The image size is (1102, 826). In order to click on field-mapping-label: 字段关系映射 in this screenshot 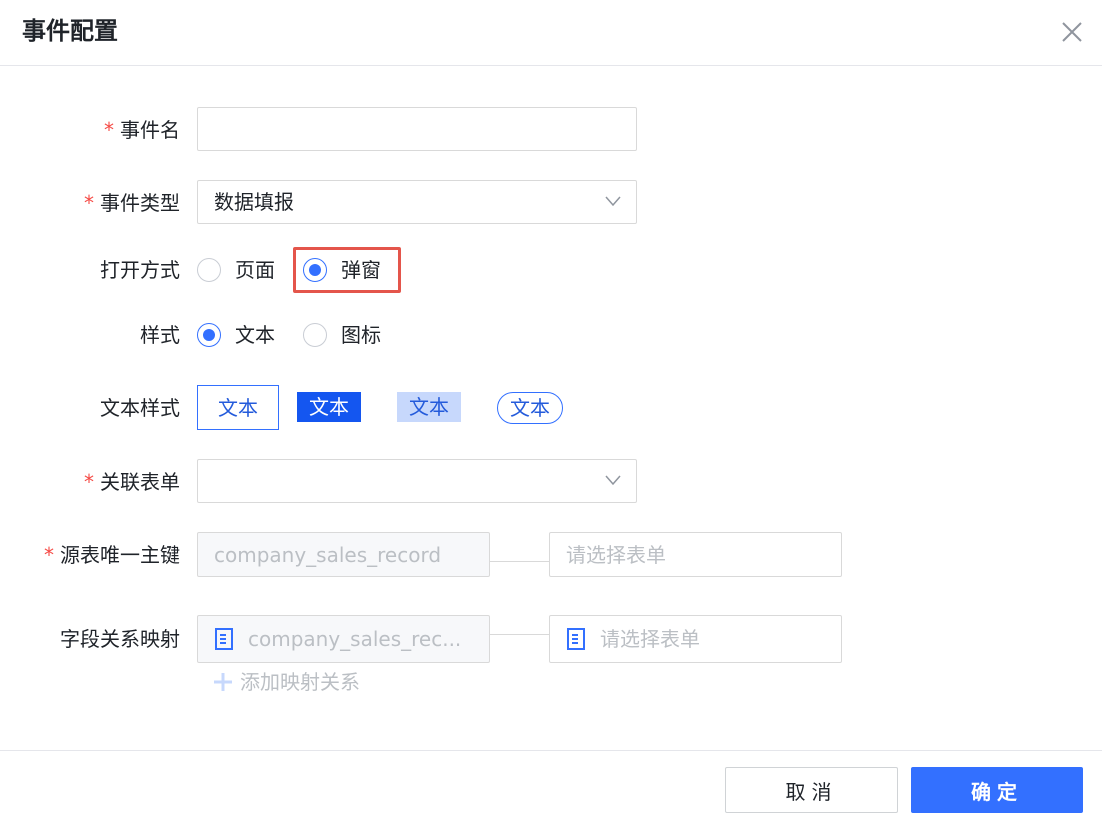, I will do `click(120, 639)`.